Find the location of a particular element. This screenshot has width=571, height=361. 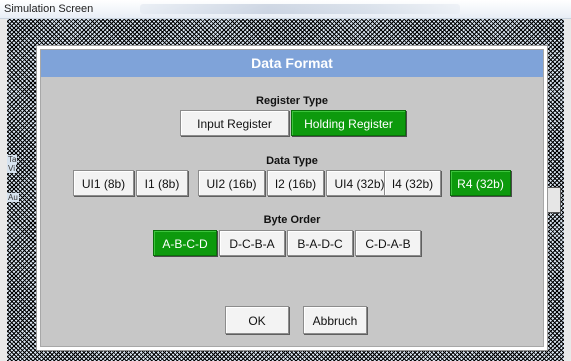

byte-order-label: Byte Order is located at coordinates (292, 220).